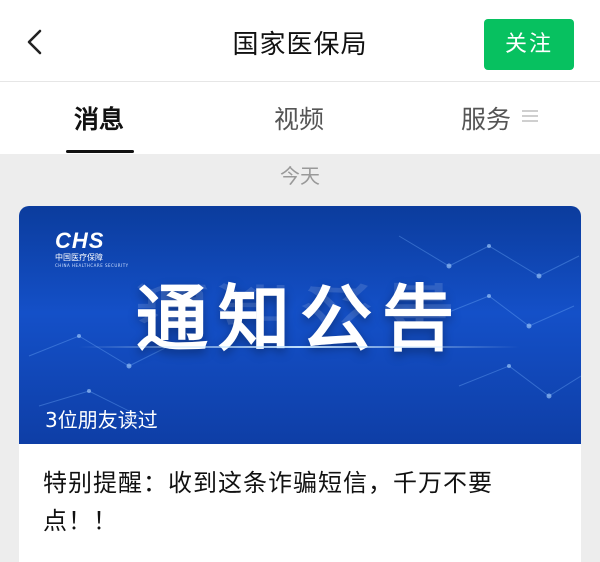 The height and width of the screenshot is (562, 600). I want to click on top-bar: 国家医保局 关注, so click(300, 41).